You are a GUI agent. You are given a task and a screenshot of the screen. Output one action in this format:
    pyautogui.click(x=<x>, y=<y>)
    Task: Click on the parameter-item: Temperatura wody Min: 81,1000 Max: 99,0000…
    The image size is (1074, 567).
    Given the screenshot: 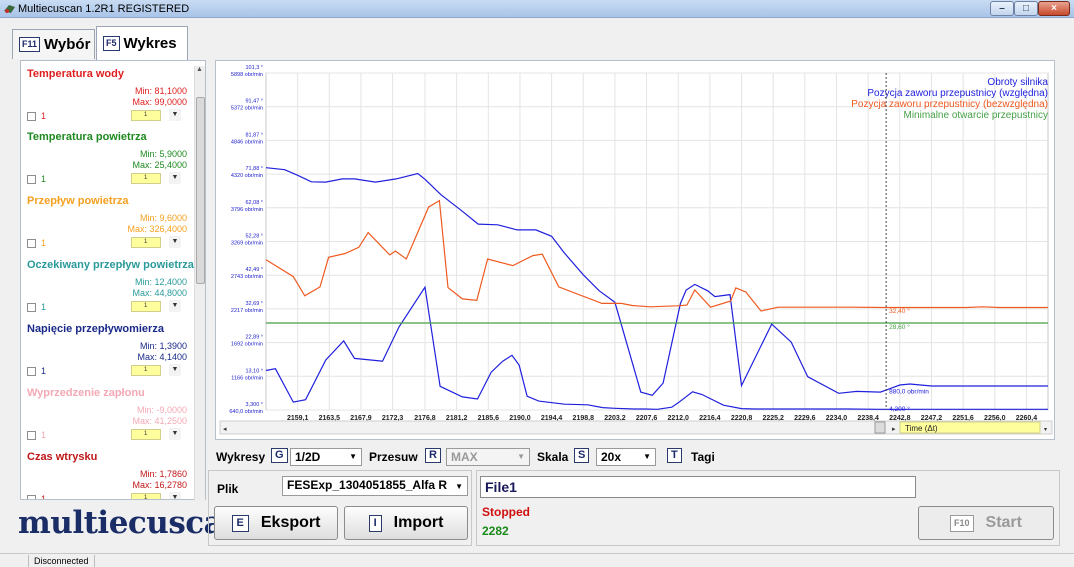 What is the action you would take?
    pyautogui.click(x=108, y=93)
    